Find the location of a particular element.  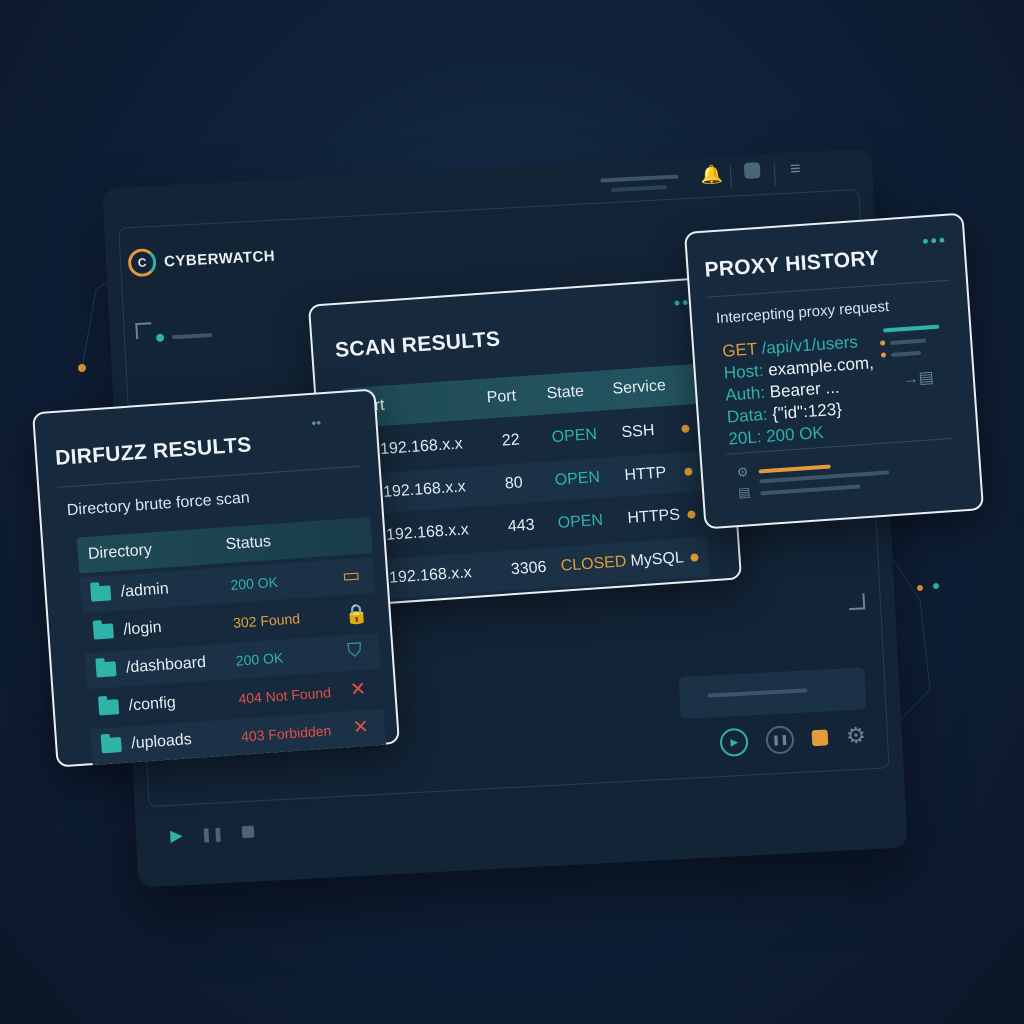

request-key: Data: is located at coordinates (747, 415).